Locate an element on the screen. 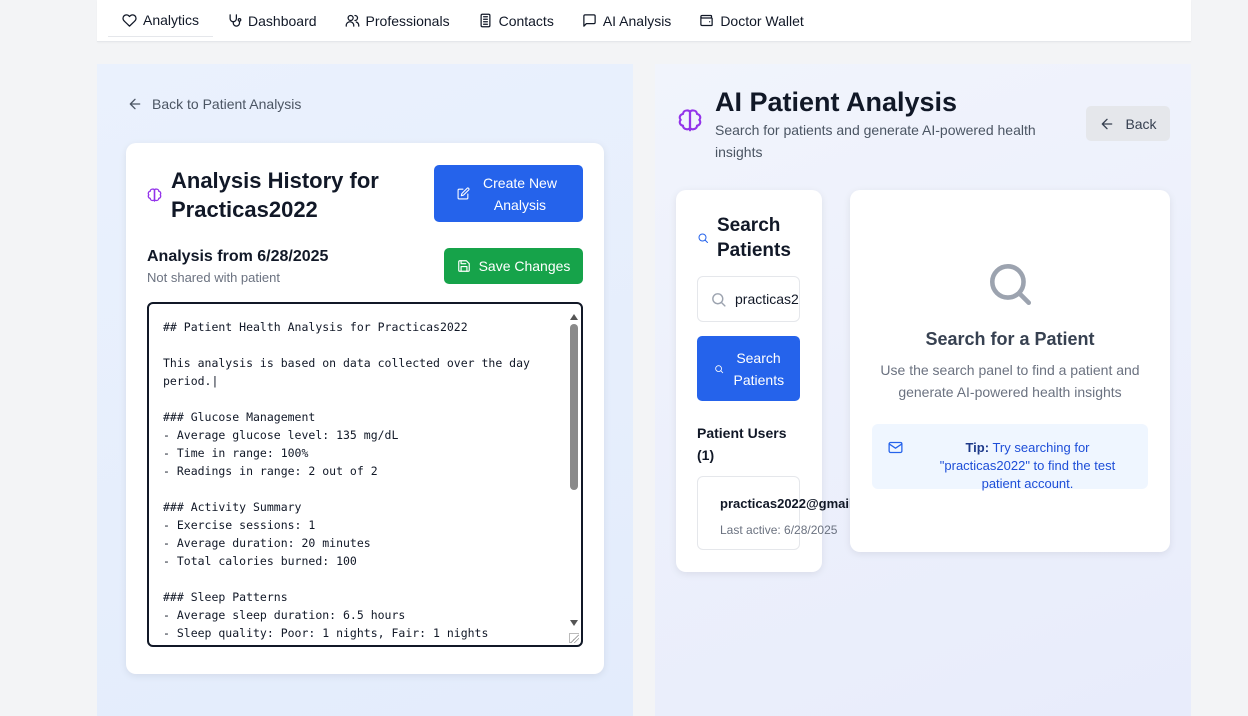 This screenshot has height=716, width=1248. history-header: Analysis History for Practicas2022 is located at coordinates (273, 195).